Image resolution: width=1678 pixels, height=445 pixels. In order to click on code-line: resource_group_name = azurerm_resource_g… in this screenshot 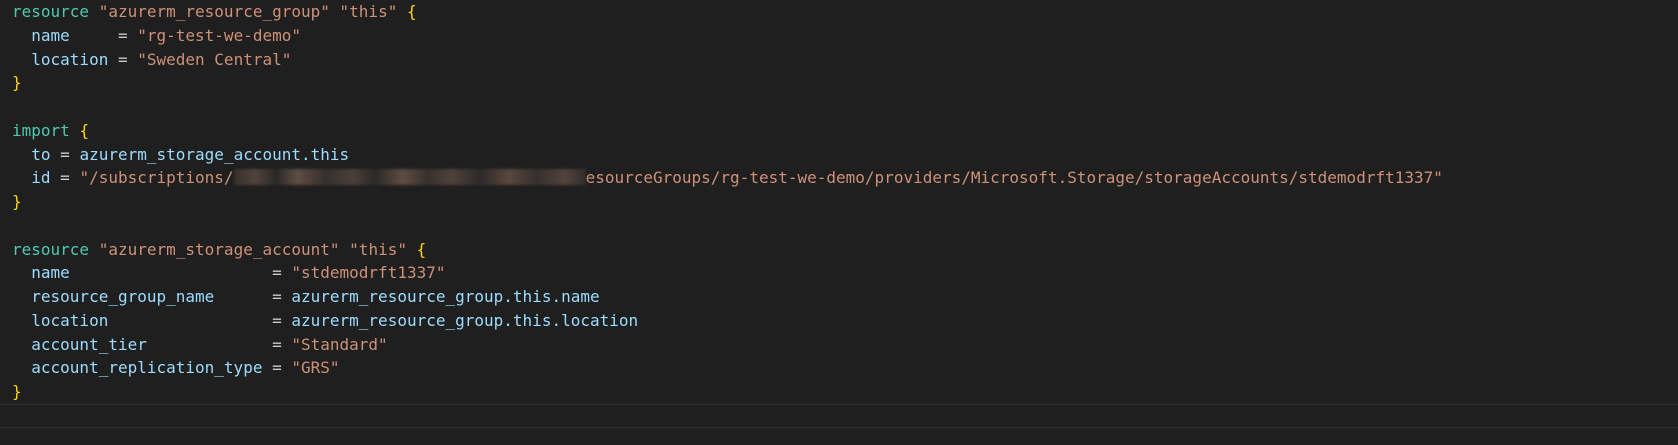, I will do `click(845, 297)`.